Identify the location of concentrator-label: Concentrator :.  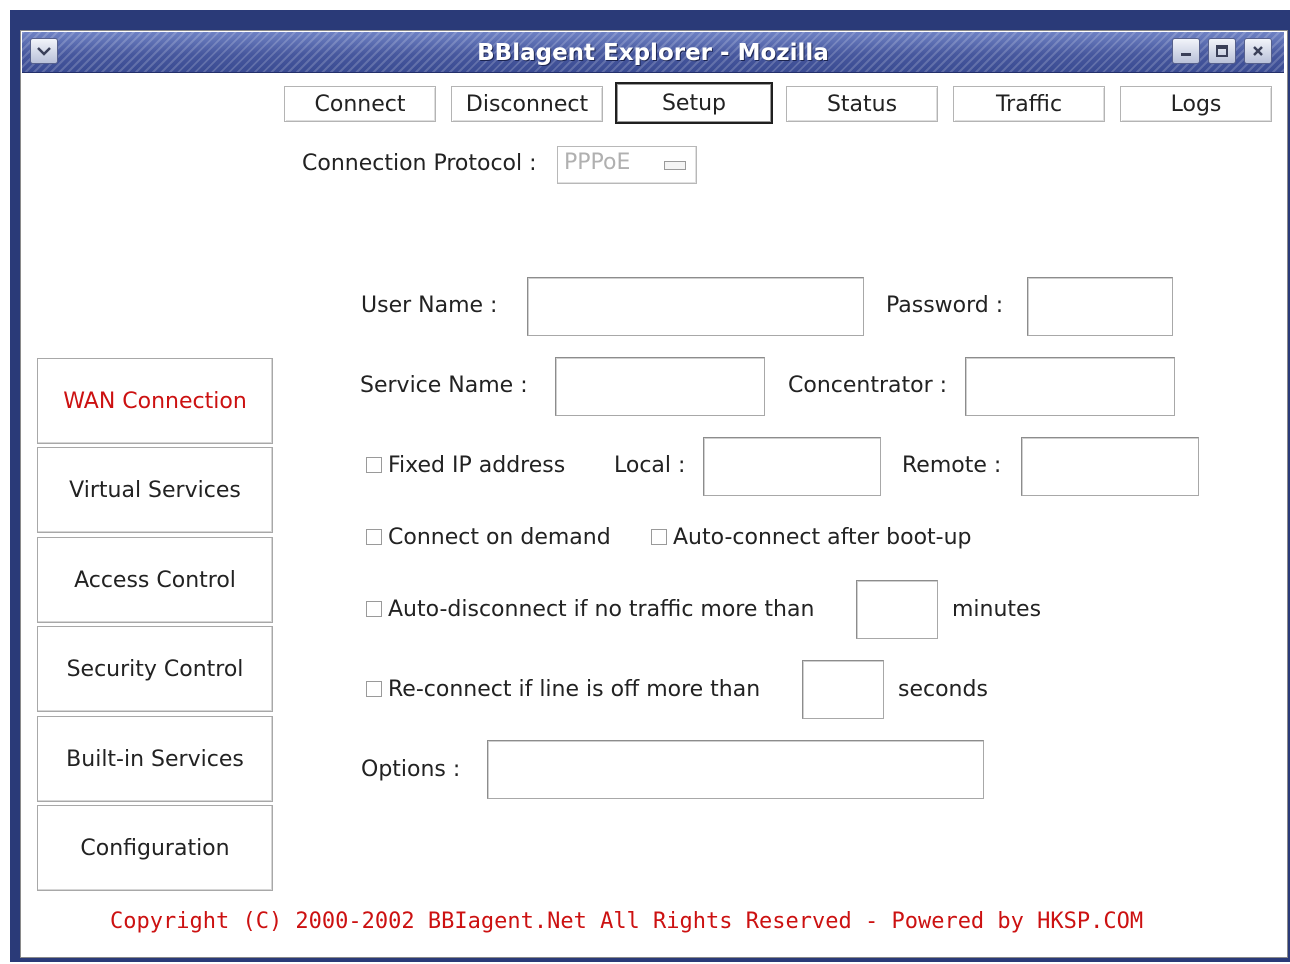
(868, 385).